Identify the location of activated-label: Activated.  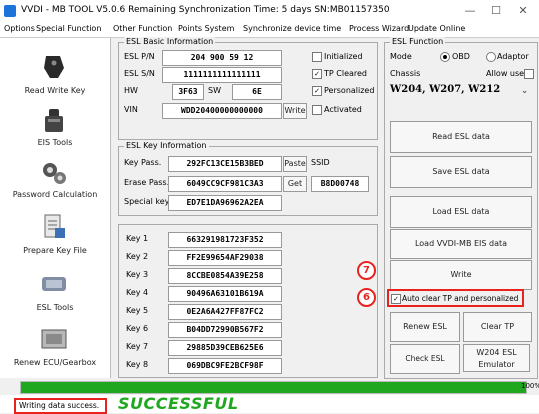
(343, 109).